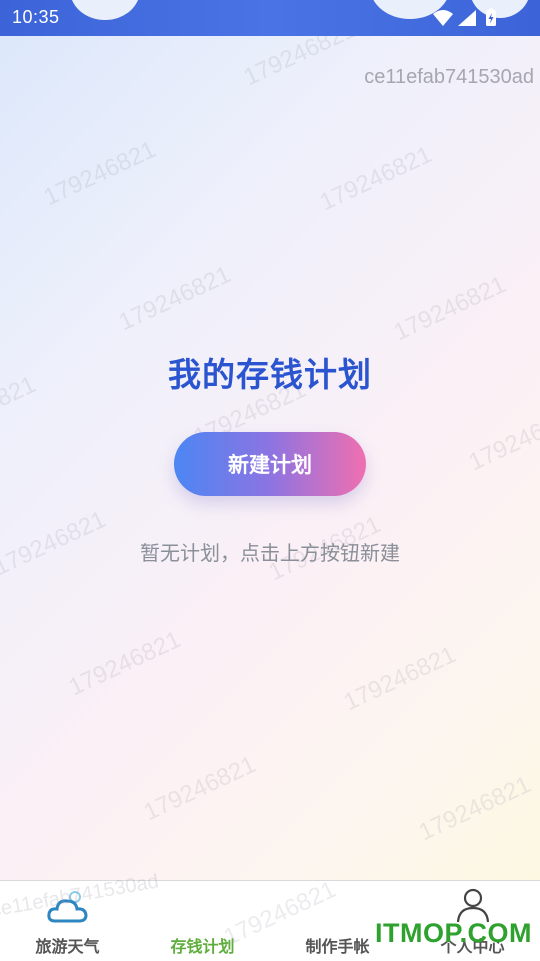 The height and width of the screenshot is (961, 540). I want to click on header-cloud-decoration, so click(105, 10).